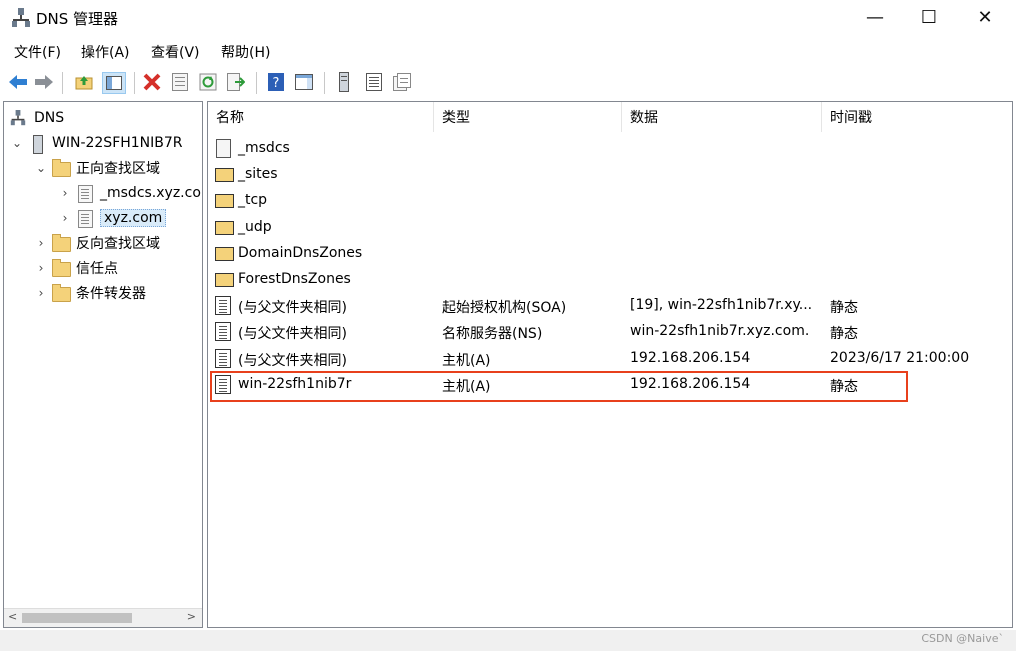  Describe the element at coordinates (402, 82) in the screenshot. I see `new-zone-icon` at that location.